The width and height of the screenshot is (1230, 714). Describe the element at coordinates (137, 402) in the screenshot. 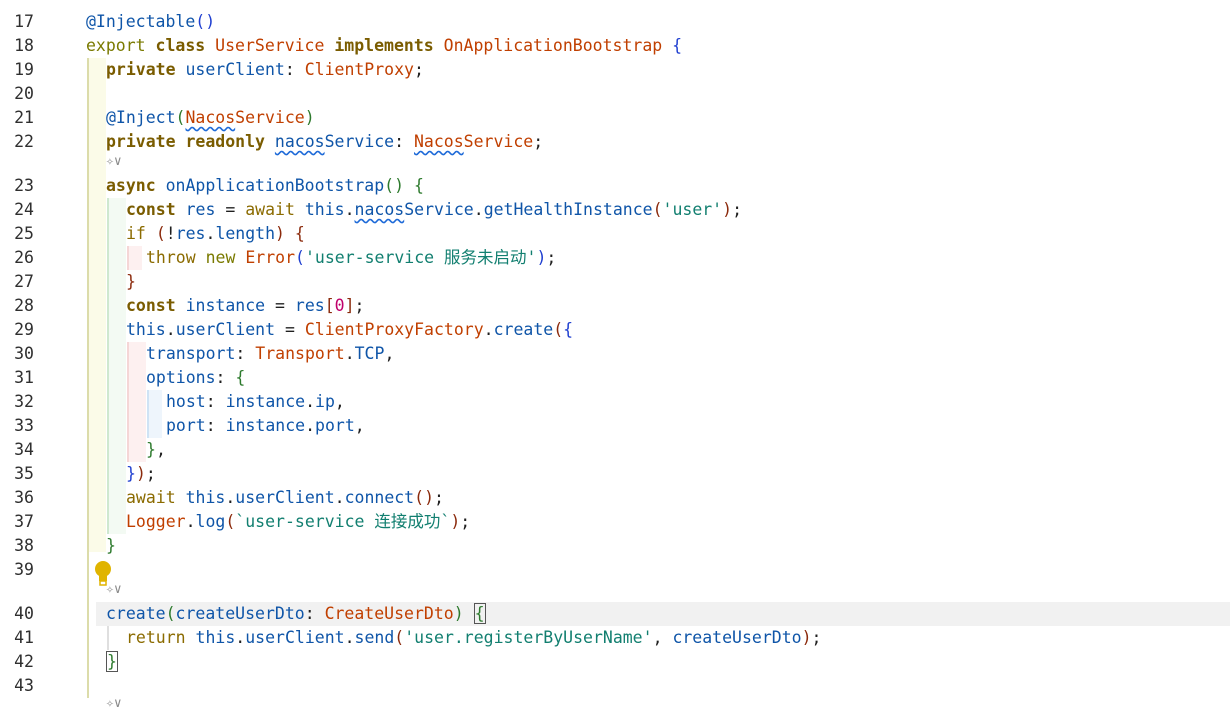

I see `indent-shade-object` at that location.